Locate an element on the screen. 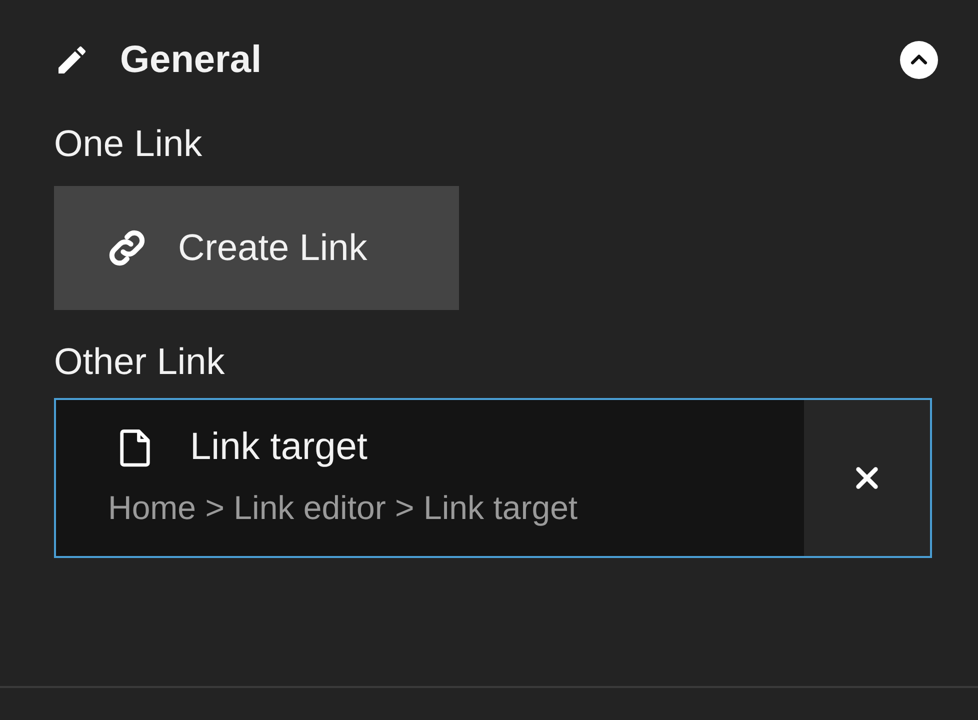  link-title: Link target is located at coordinates (279, 447).